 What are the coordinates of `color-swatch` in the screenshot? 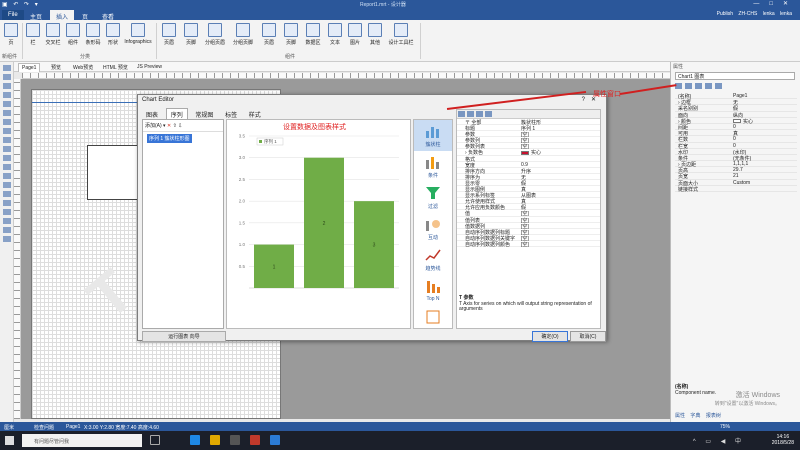 It's located at (737, 121).